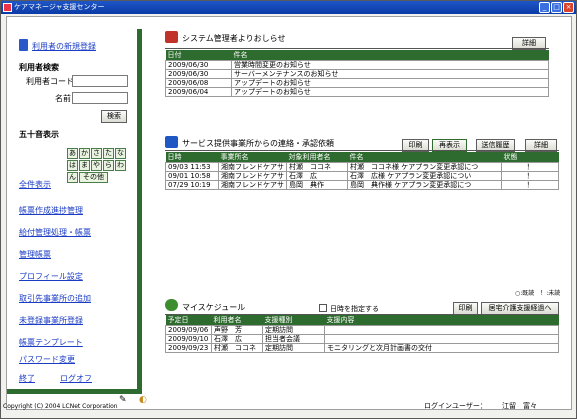 The height and width of the screenshot is (419, 577). What do you see at coordinates (35, 184) in the screenshot?
I see `show-all-link: 全件表示` at bounding box center [35, 184].